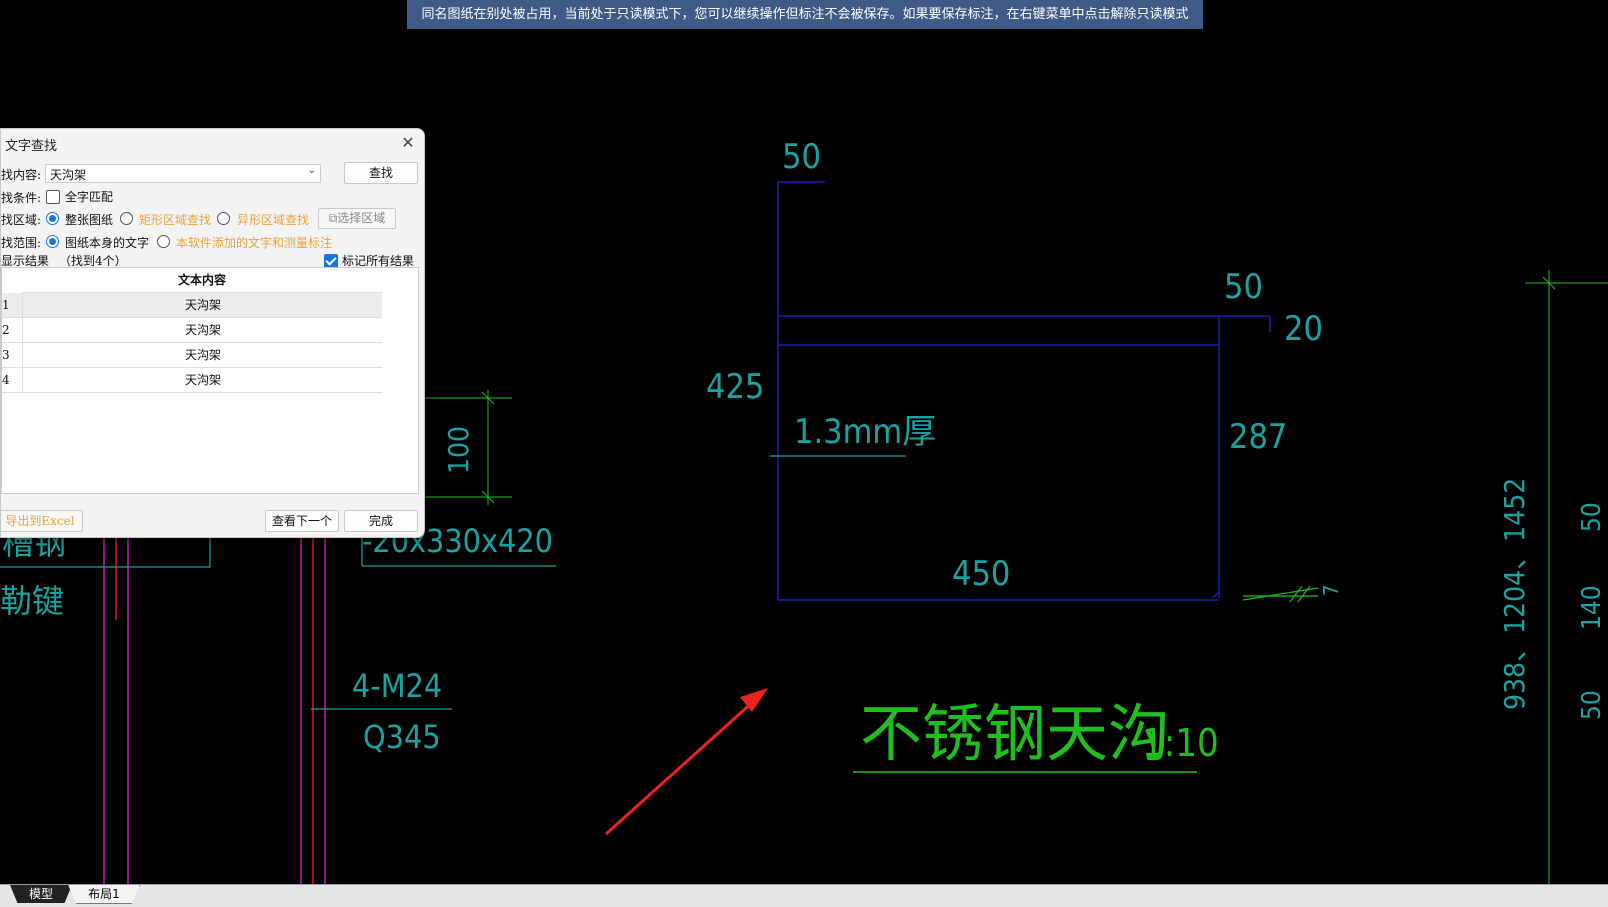  I want to click on area-irregular-label: 异形区域查找, so click(273, 220).